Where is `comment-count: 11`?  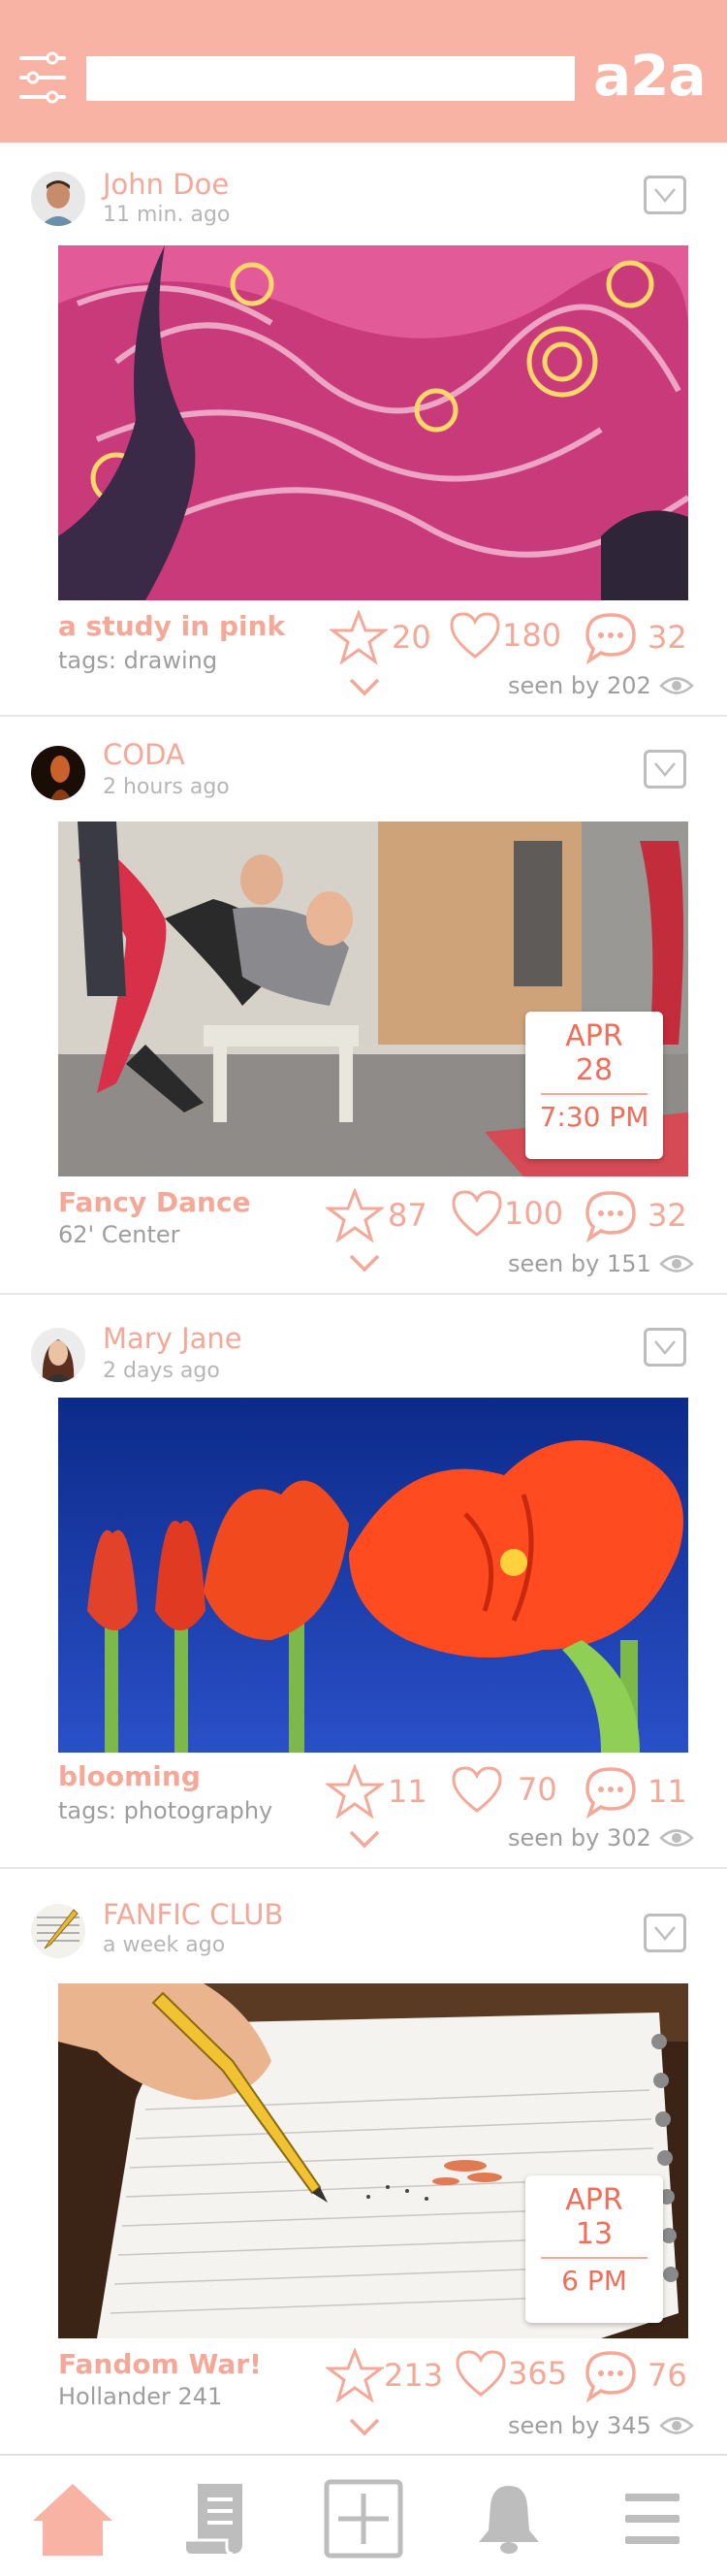
comment-count: 11 is located at coordinates (667, 1791).